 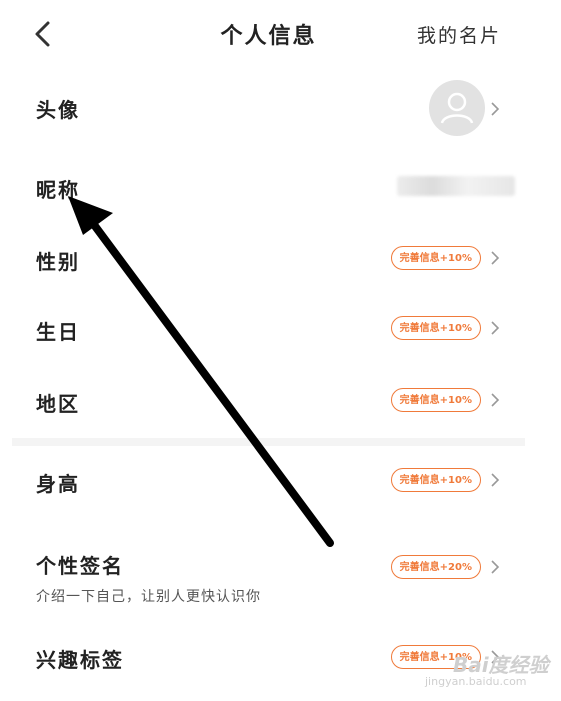 What do you see at coordinates (456, 186) in the screenshot?
I see `nickname-value-blurred` at bounding box center [456, 186].